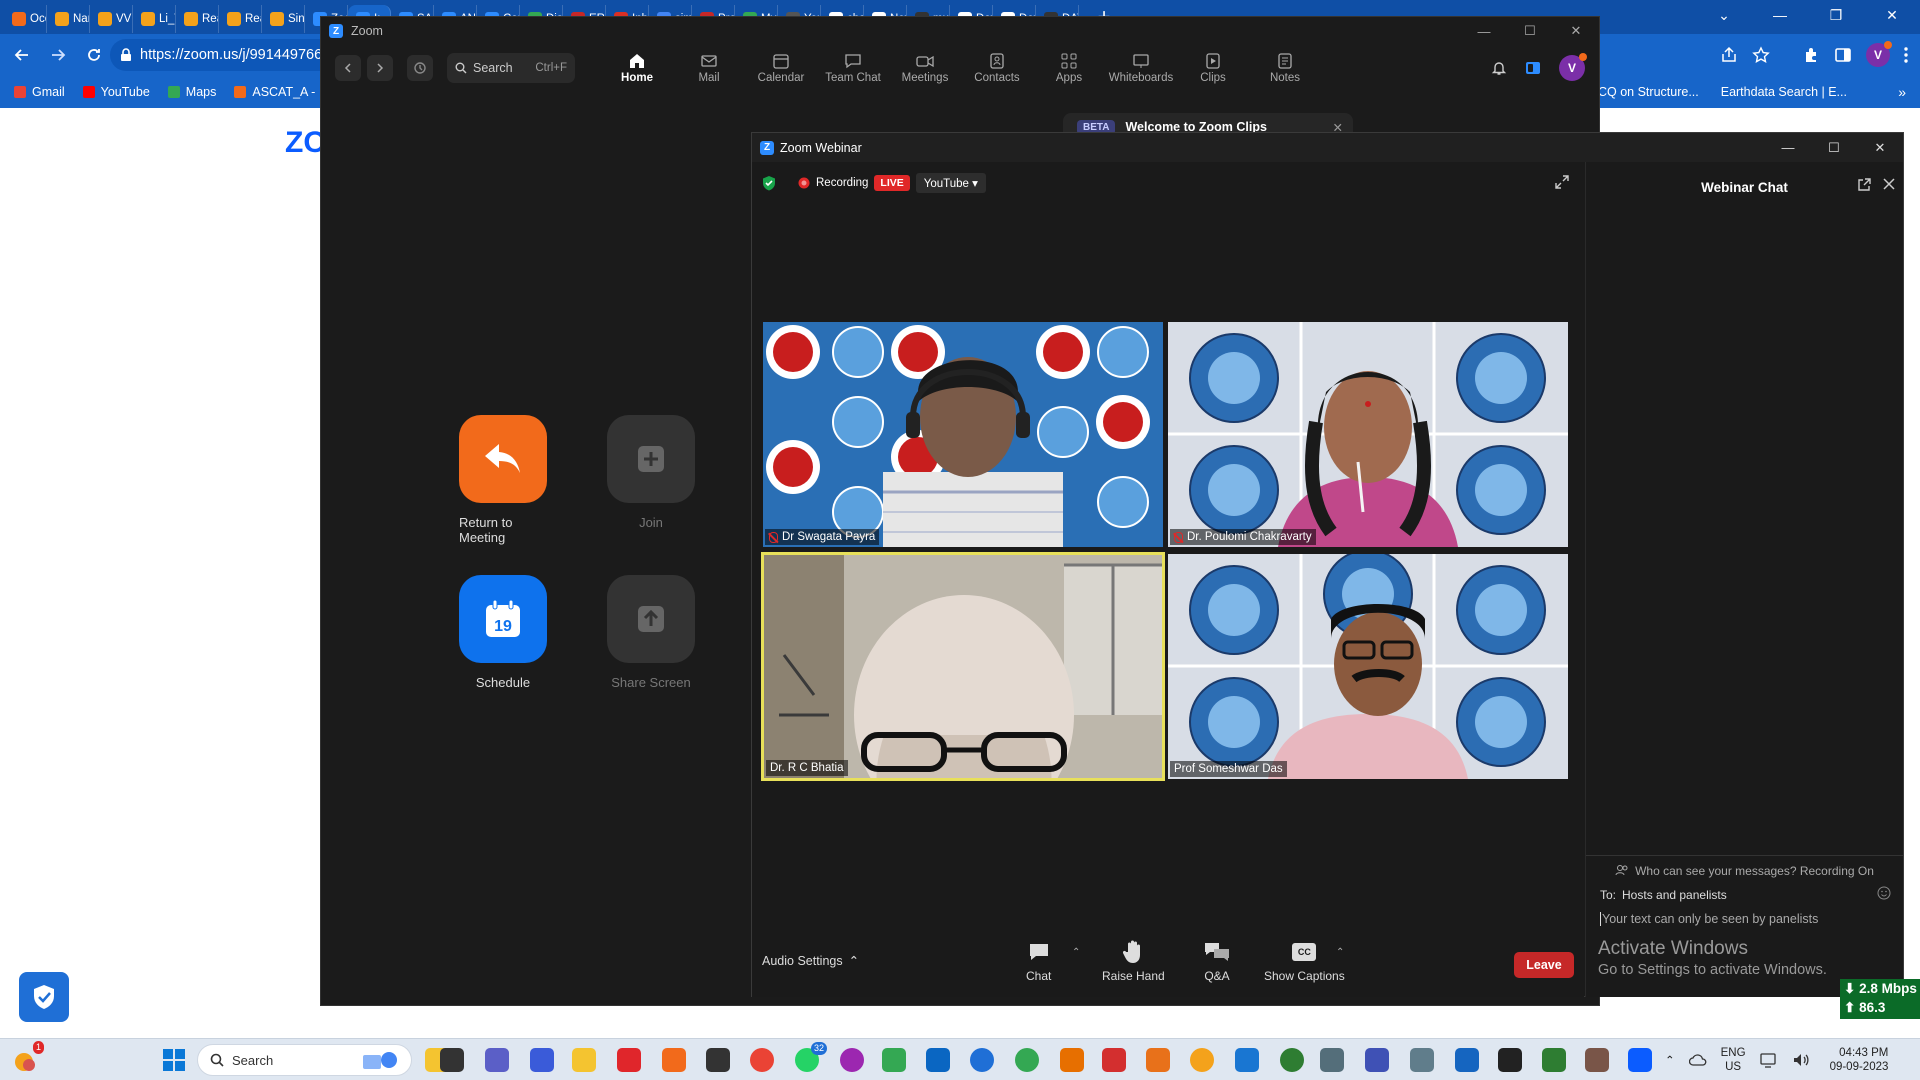 This screenshot has height=1080, width=1920. What do you see at coordinates (584, 1060) in the screenshot?
I see `folder-icon` at bounding box center [584, 1060].